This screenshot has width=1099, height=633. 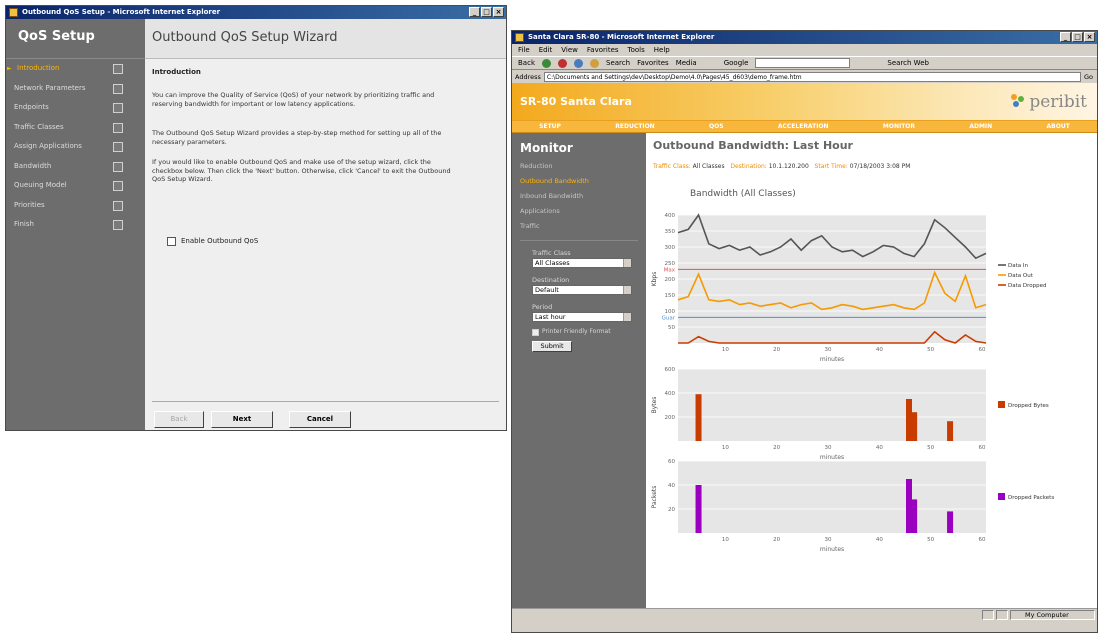 What do you see at coordinates (982, 448) in the screenshot?
I see `x-tick-label: 60` at bounding box center [982, 448].